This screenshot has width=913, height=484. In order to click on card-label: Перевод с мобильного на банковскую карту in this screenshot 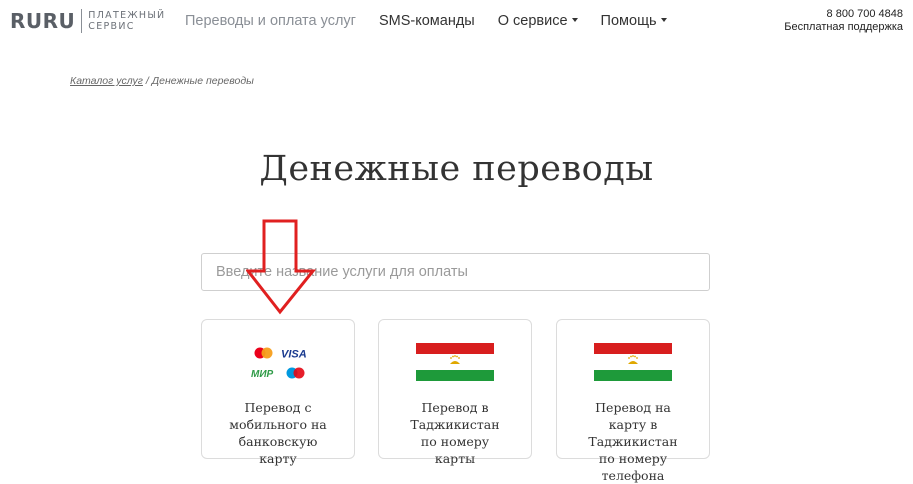, I will do `click(278, 433)`.